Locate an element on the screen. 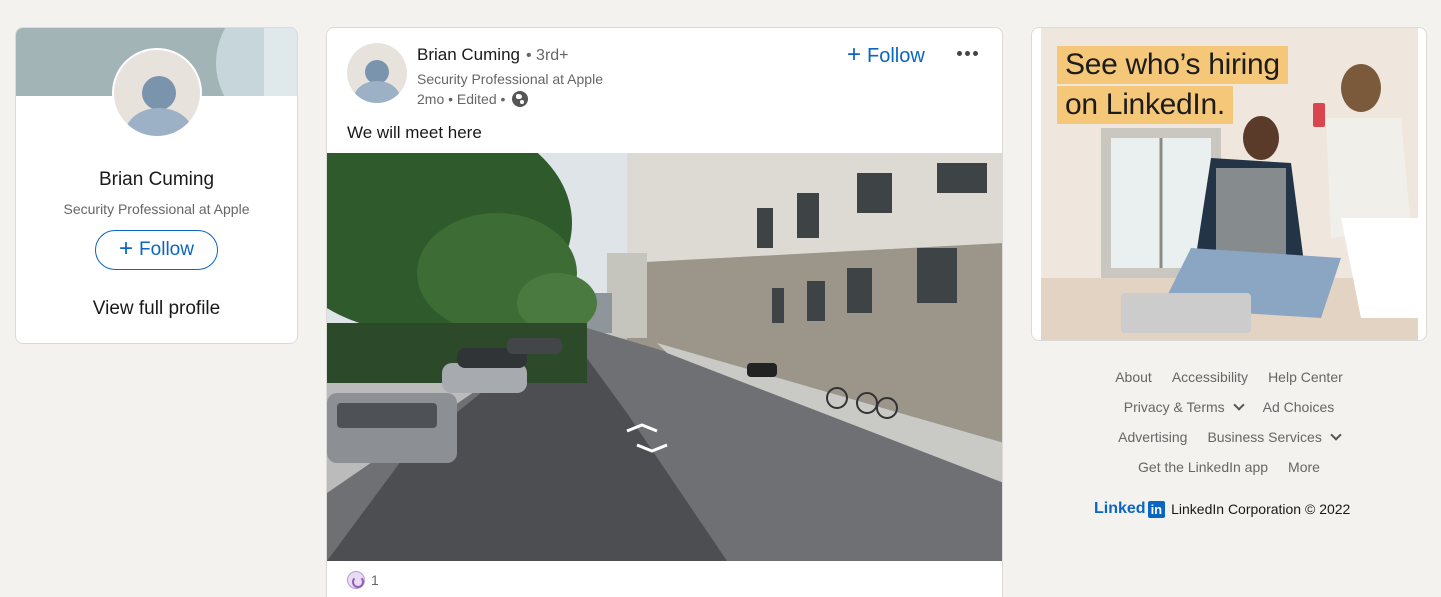 Image resolution: width=1441 pixels, height=597 pixels. post-meta: 2mo • Edited • is located at coordinates (473, 99).